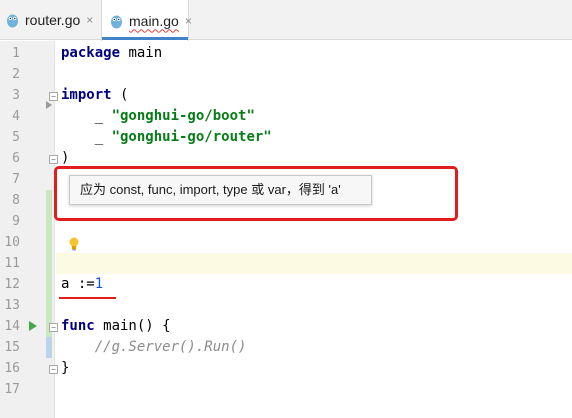 This screenshot has width=572, height=418. I want to click on code-line-14: func main() {, so click(116, 326).